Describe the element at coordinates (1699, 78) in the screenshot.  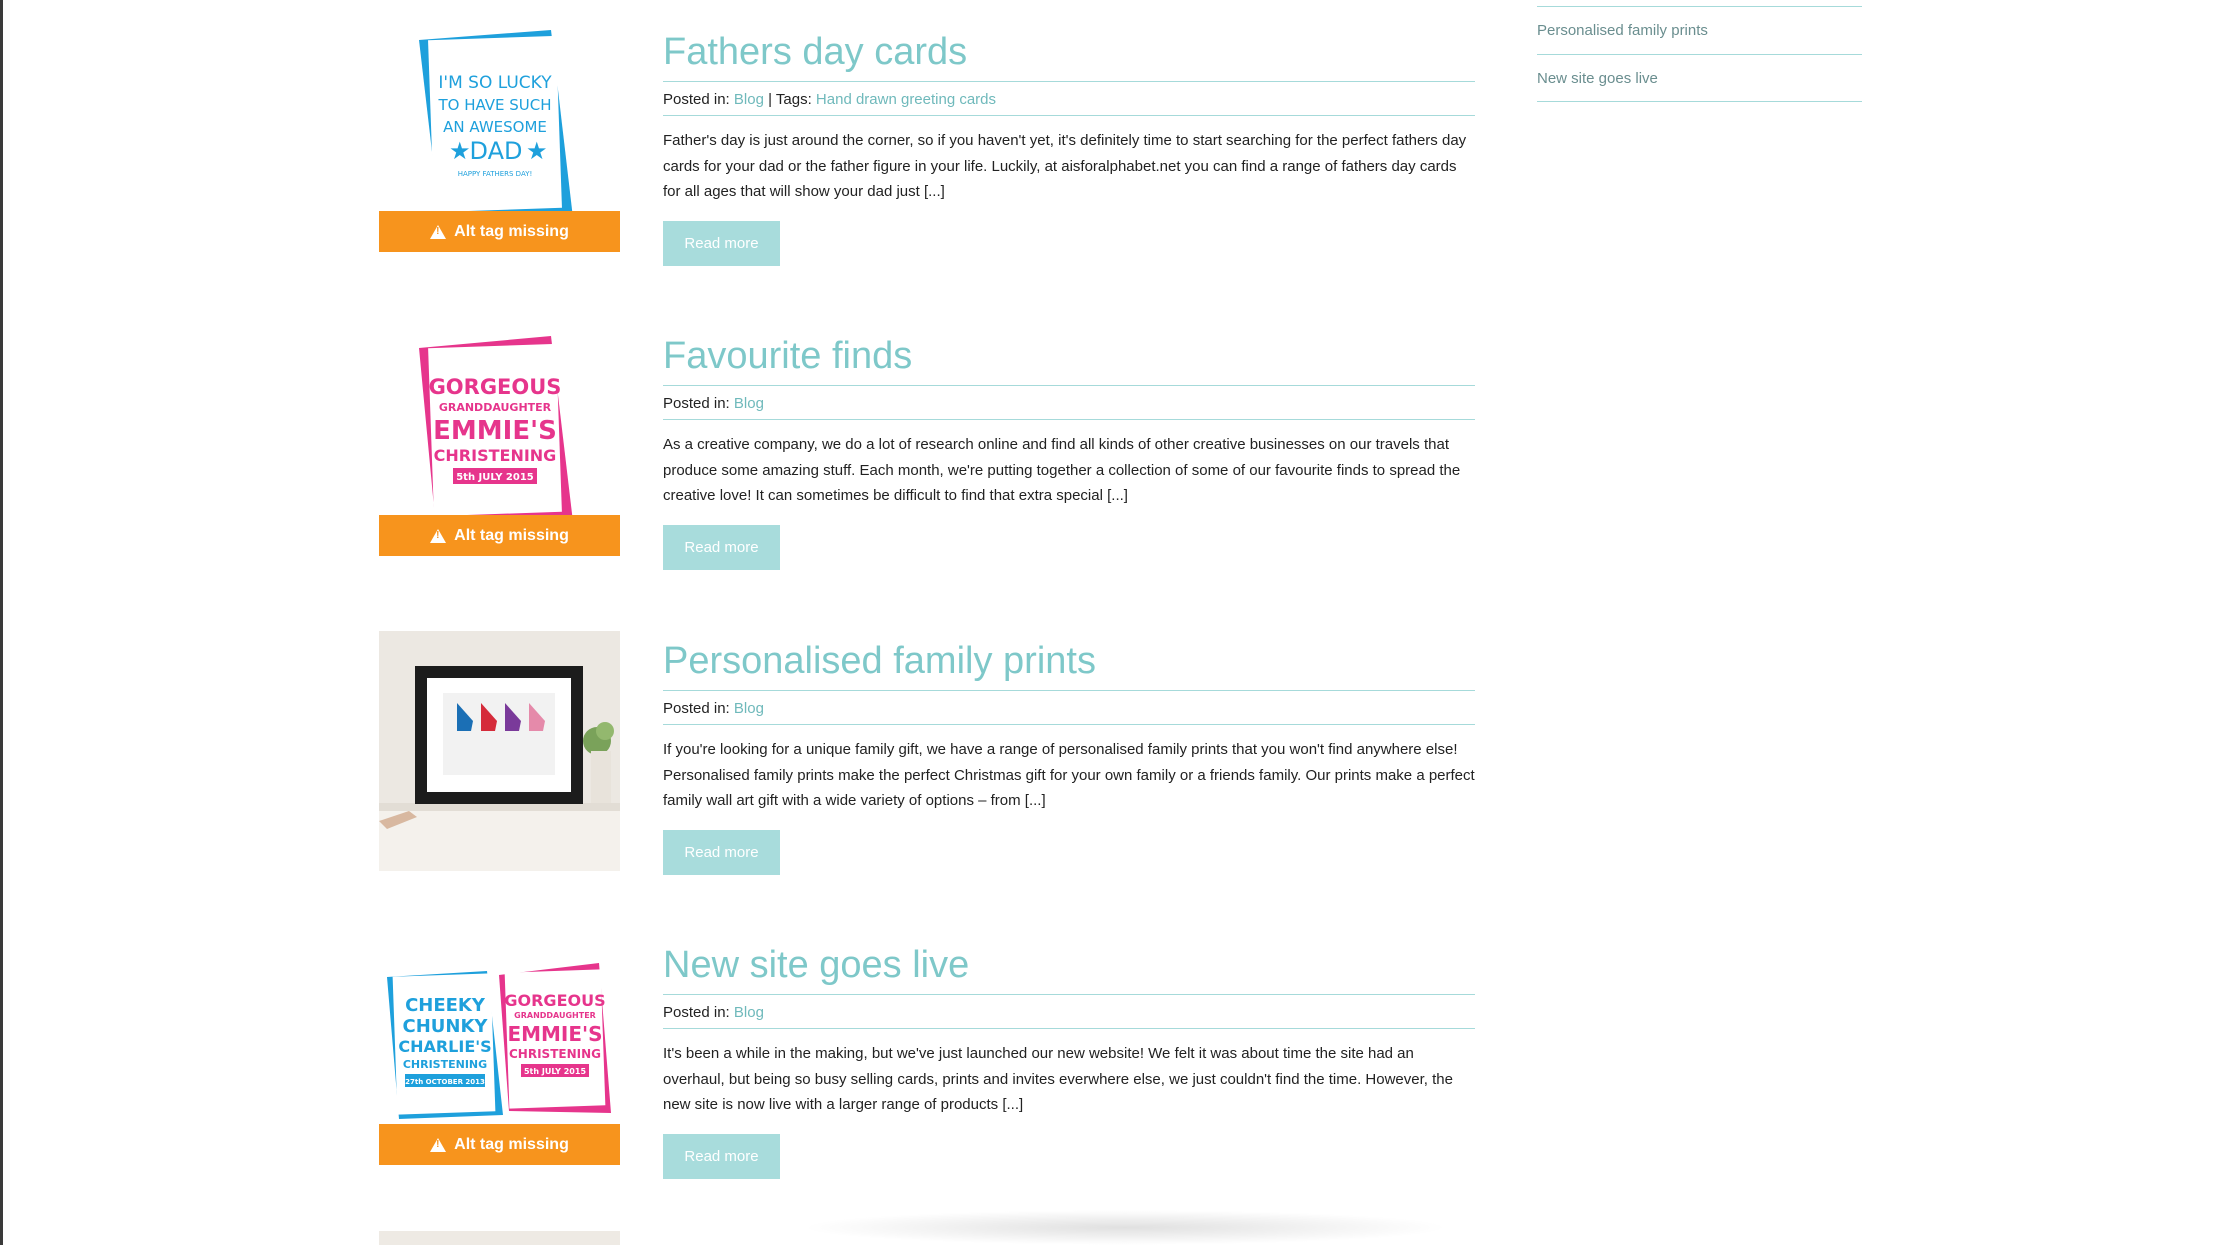
I see `sidebar-item-new-site-goes-live: New site goes live` at that location.